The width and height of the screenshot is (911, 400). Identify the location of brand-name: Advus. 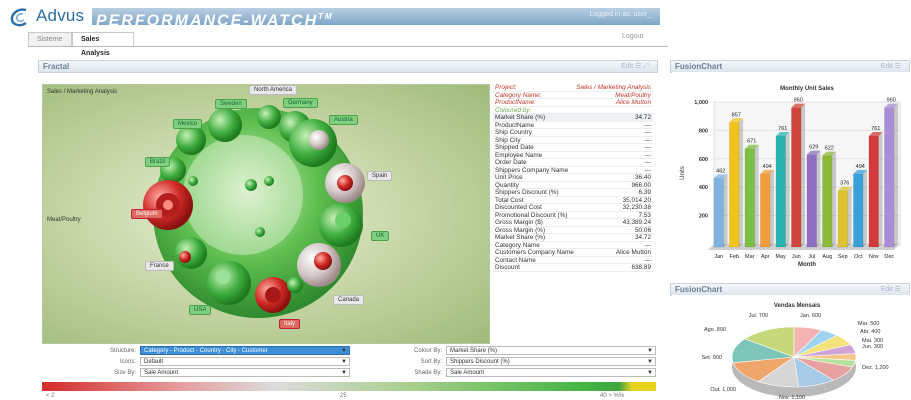
(60, 15).